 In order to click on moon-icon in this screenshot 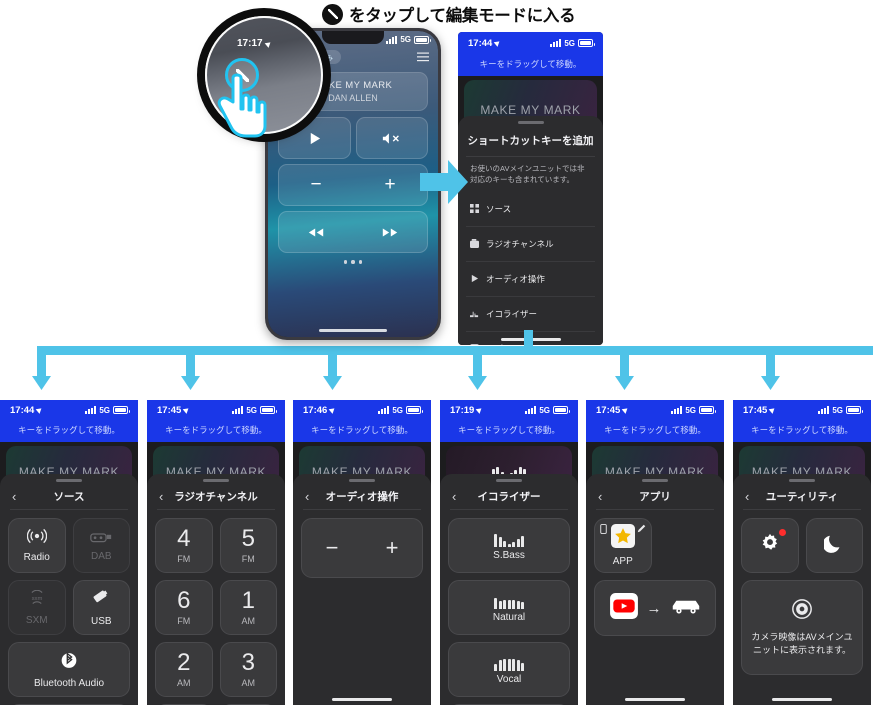, I will do `click(833, 545)`.